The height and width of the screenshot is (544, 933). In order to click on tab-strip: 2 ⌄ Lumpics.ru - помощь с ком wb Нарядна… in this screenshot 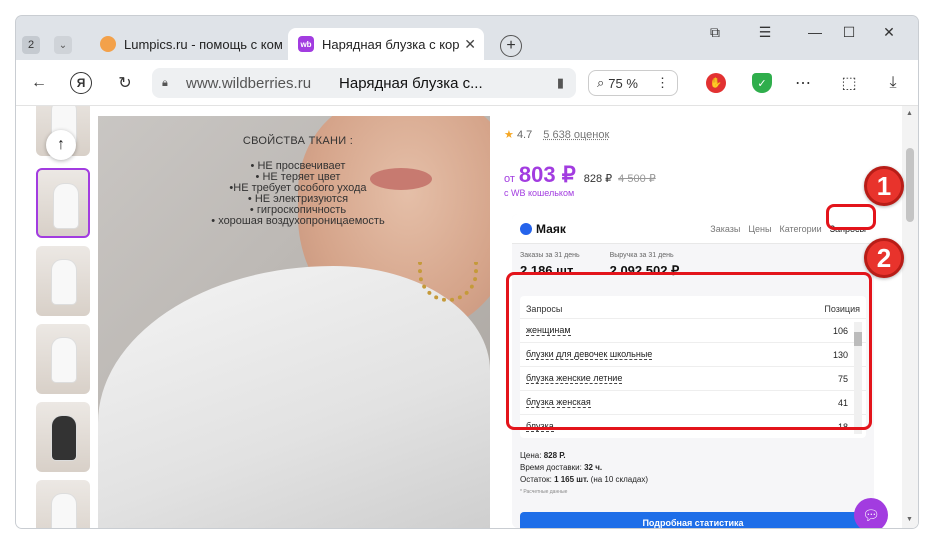, I will do `click(467, 38)`.